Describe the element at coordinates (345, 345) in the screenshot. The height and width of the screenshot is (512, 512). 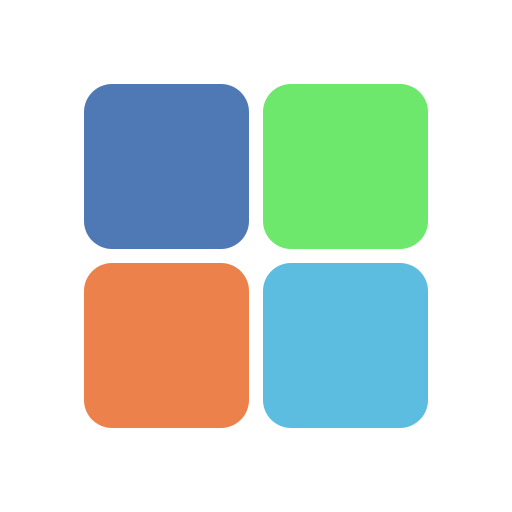
I see `tile-light-blue` at that location.